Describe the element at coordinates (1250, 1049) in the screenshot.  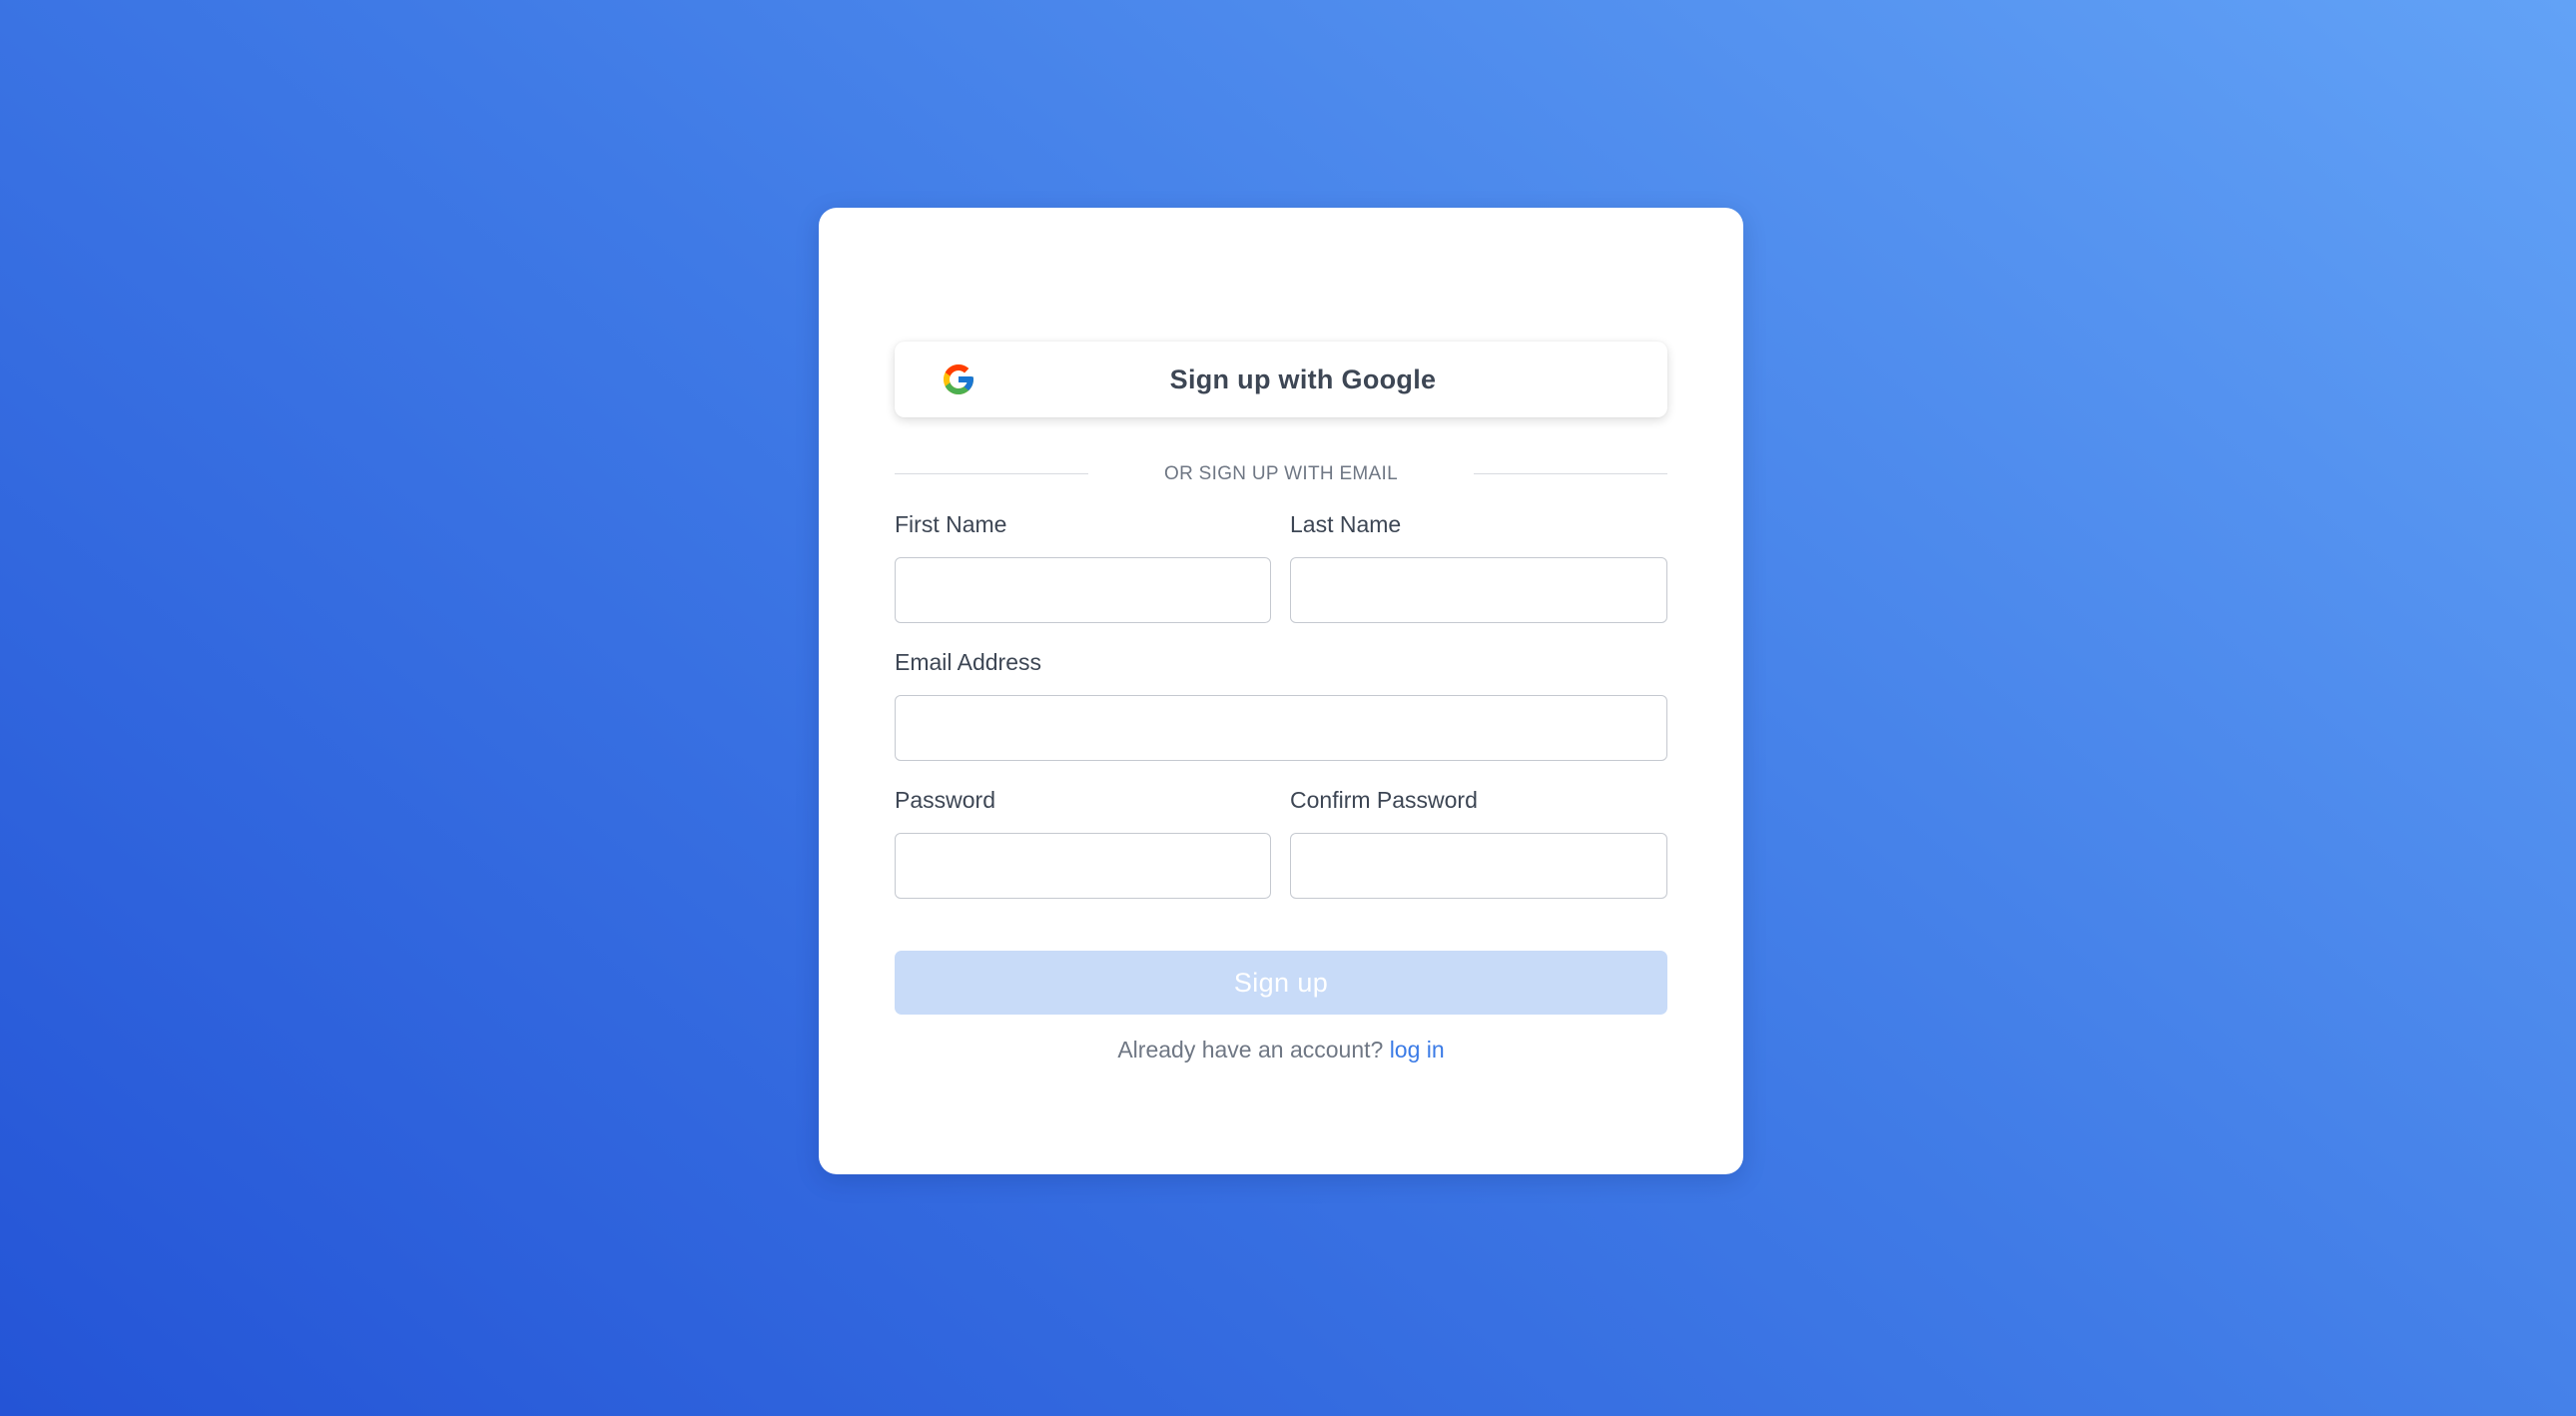
I see `login-prompt-text: Already have an account?` at that location.